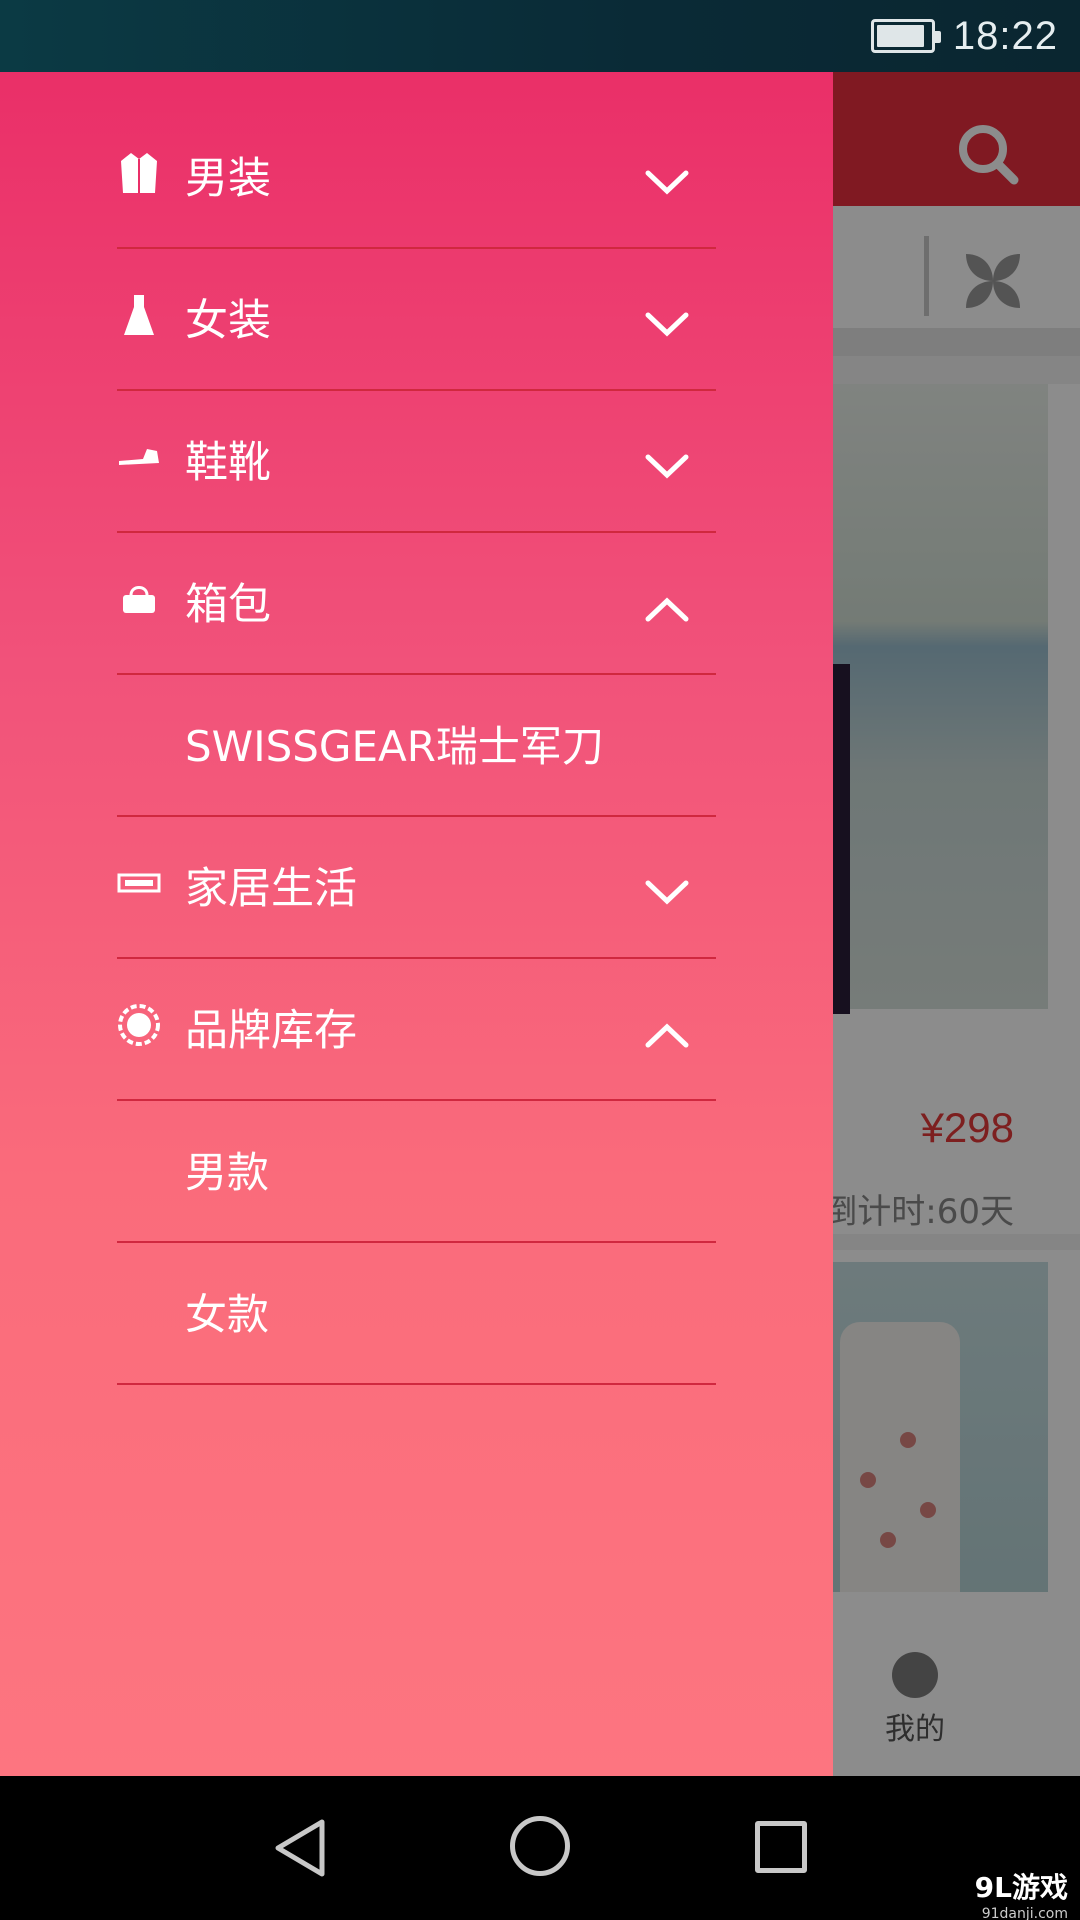  Describe the element at coordinates (416, 1030) in the screenshot. I see `drawer-item-brand-stock: 品牌库存` at that location.